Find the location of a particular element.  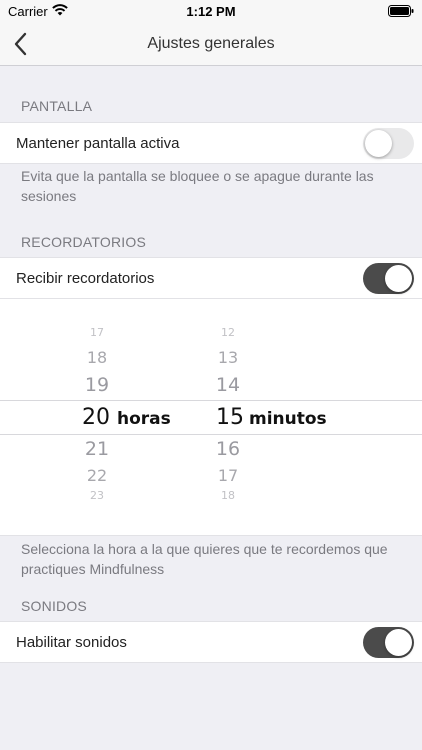

hour-unit-label: horas is located at coordinates (144, 419).